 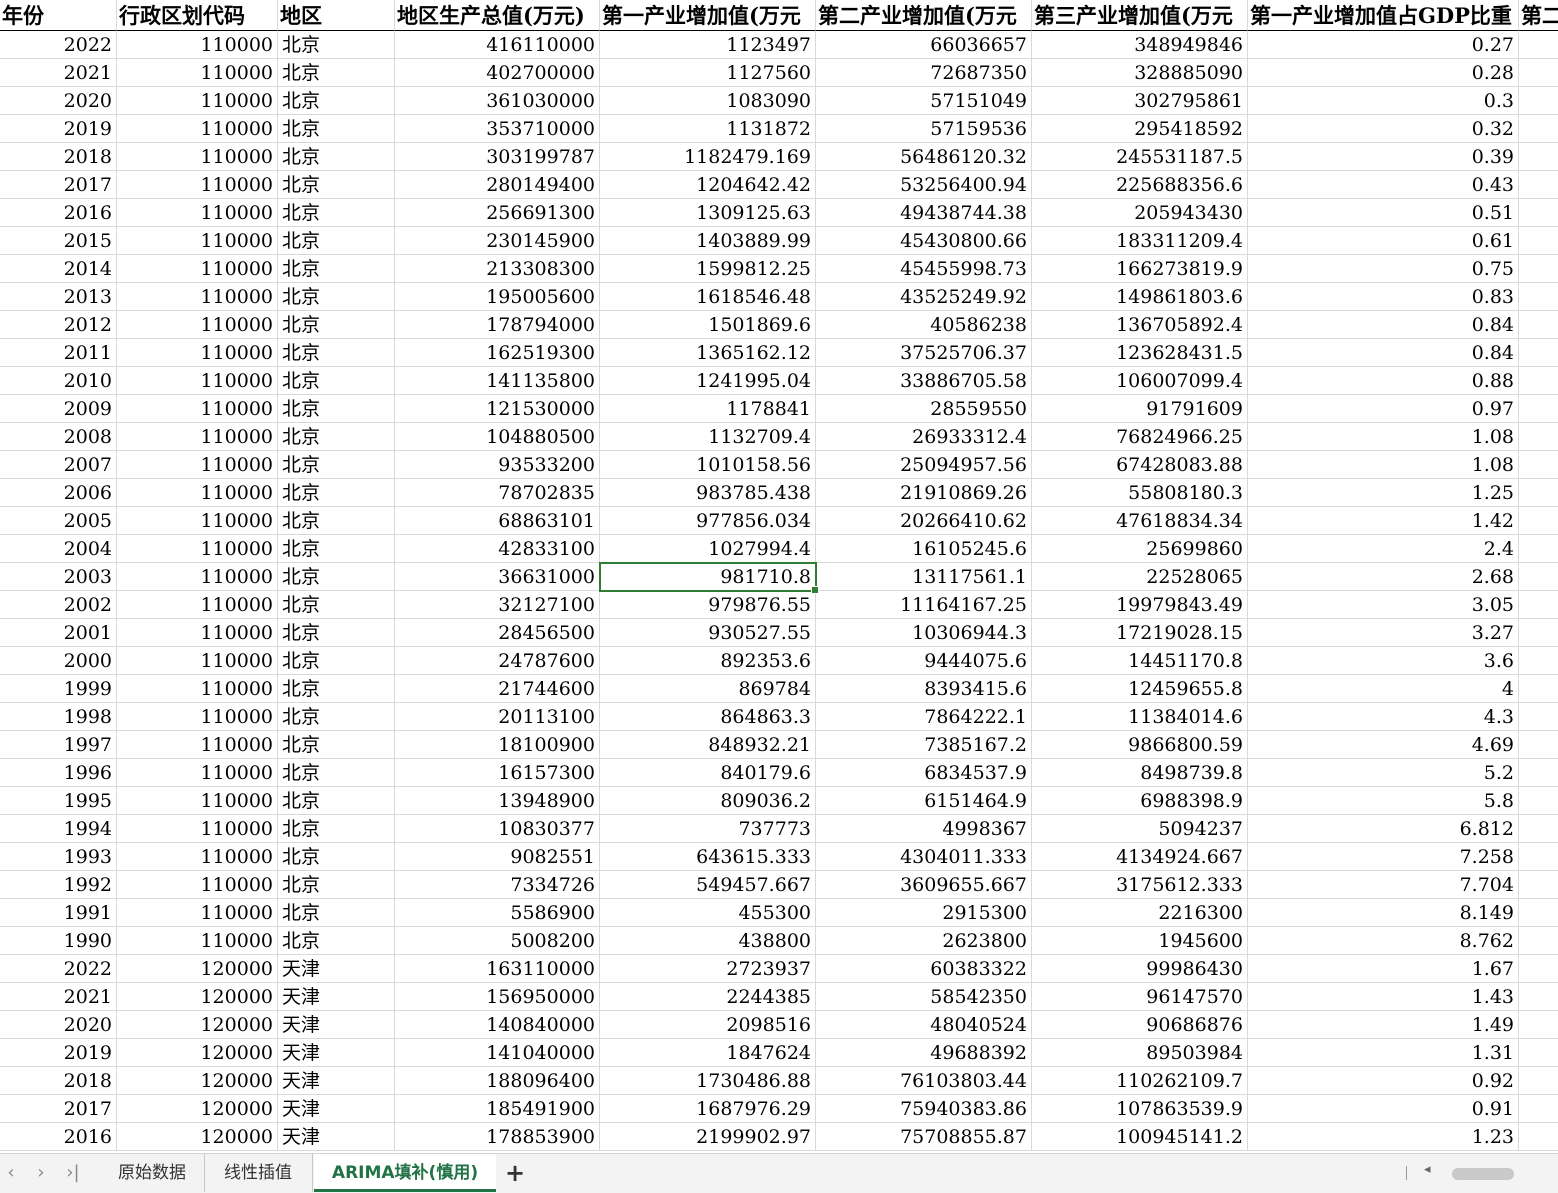 What do you see at coordinates (58, 857) in the screenshot?
I see `cell-year: 1993` at bounding box center [58, 857].